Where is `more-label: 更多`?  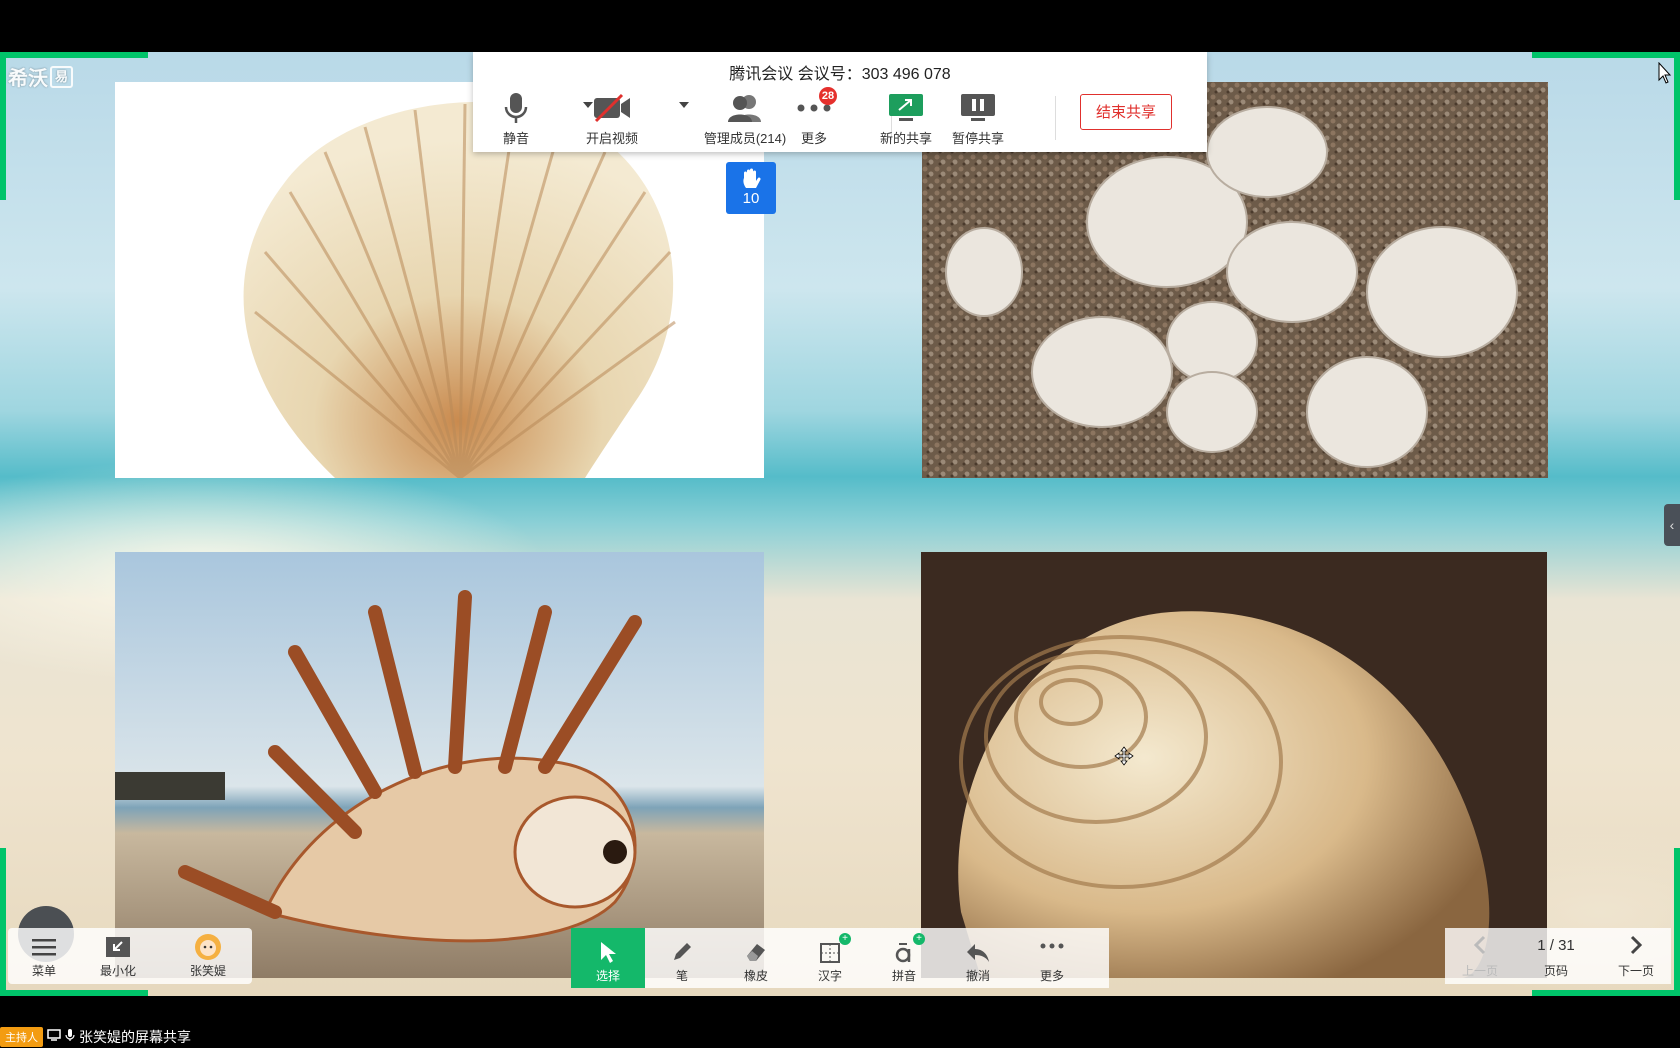
more-label: 更多 is located at coordinates (813, 138).